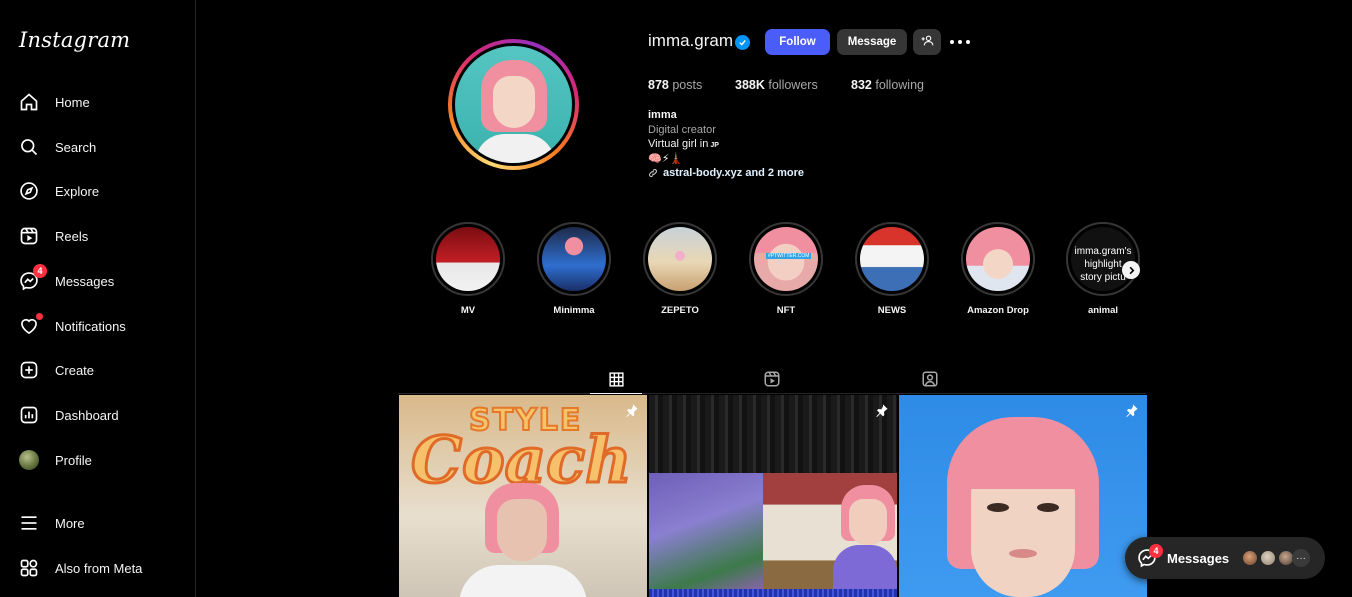  I want to click on sidebar-item-label: Messages, so click(85, 281).